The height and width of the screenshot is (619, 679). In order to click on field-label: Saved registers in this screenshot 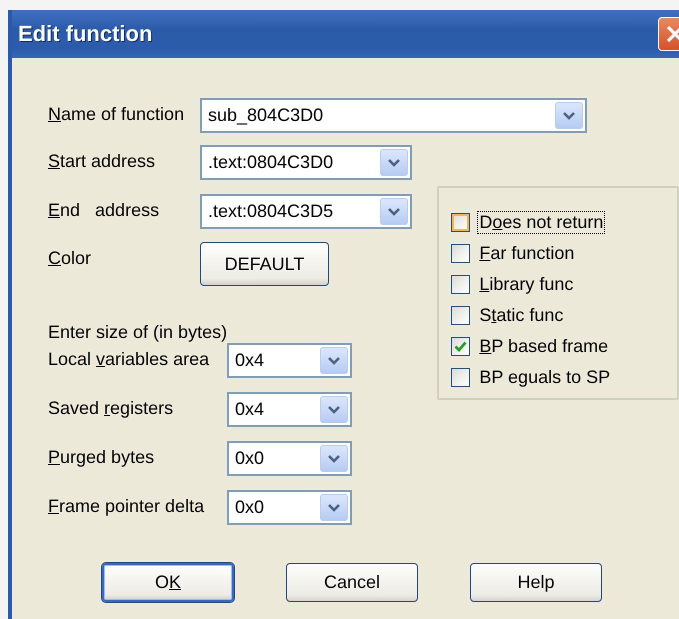, I will do `click(111, 408)`.